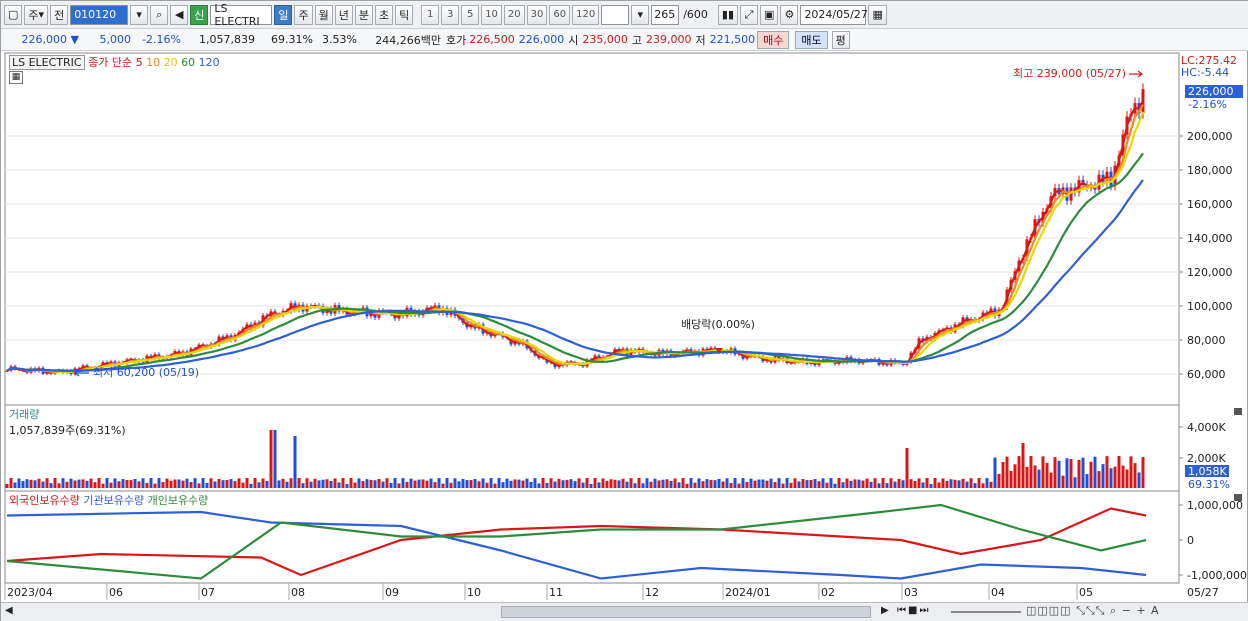  I want to click on count-input: 265, so click(665, 14).